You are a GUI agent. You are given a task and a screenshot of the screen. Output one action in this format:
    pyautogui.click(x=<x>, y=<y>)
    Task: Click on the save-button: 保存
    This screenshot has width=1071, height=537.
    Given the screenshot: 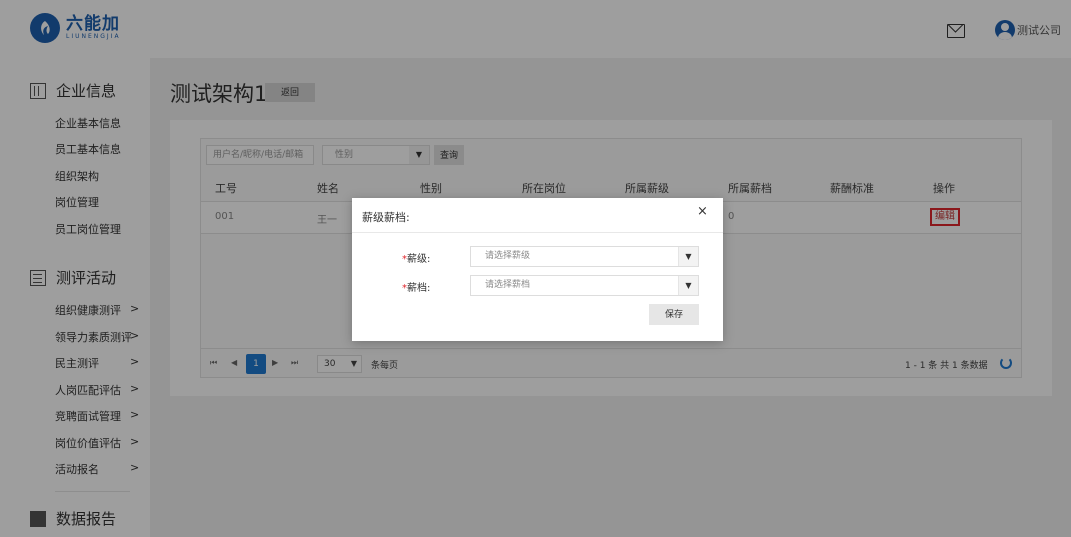 What is the action you would take?
    pyautogui.click(x=674, y=314)
    